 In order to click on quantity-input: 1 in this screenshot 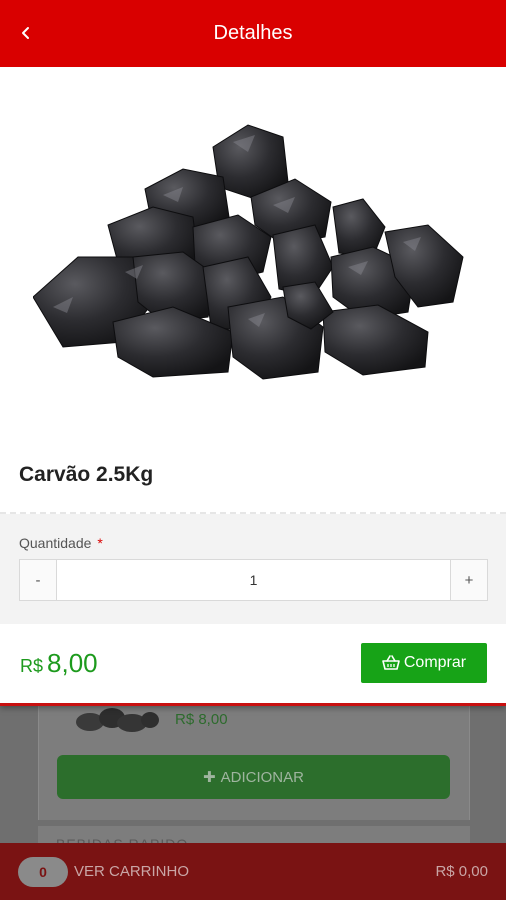, I will do `click(253, 580)`.